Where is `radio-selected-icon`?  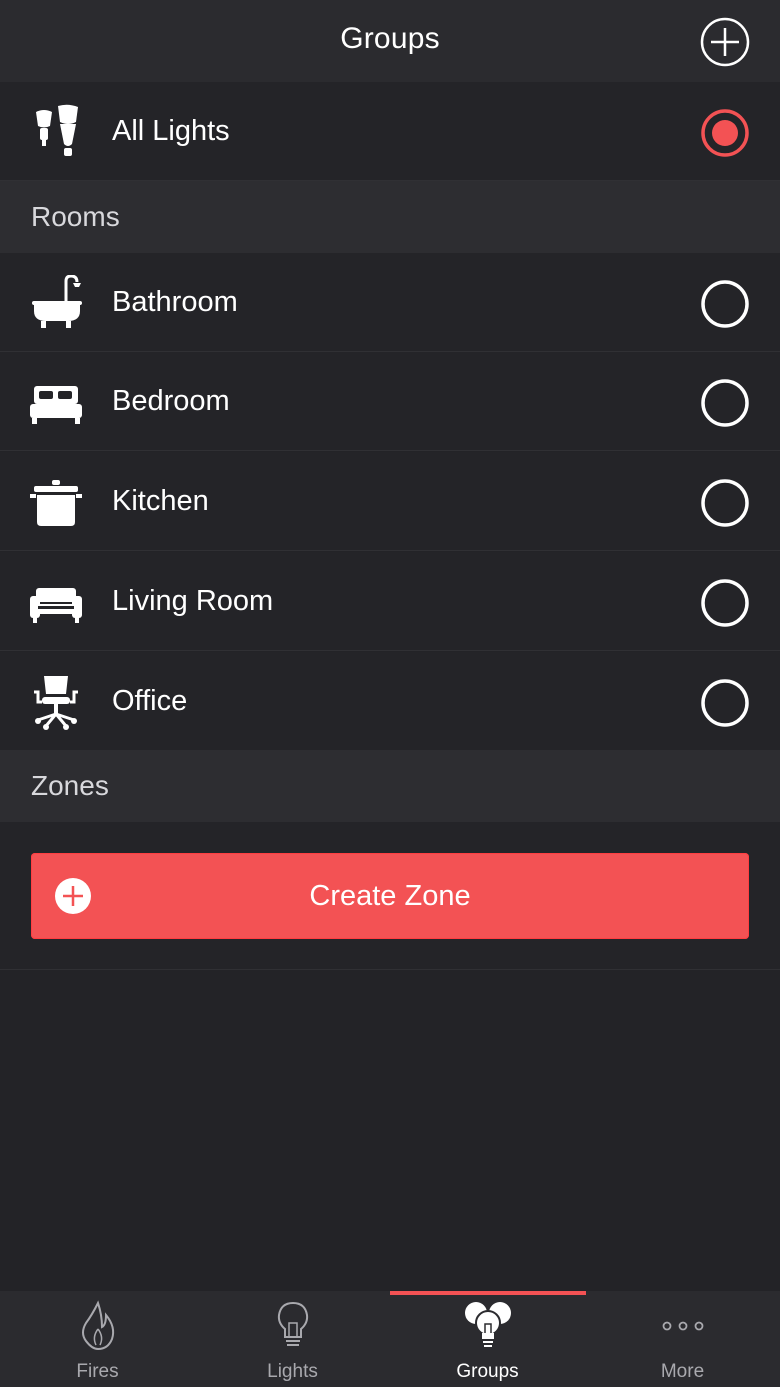 radio-selected-icon is located at coordinates (725, 133).